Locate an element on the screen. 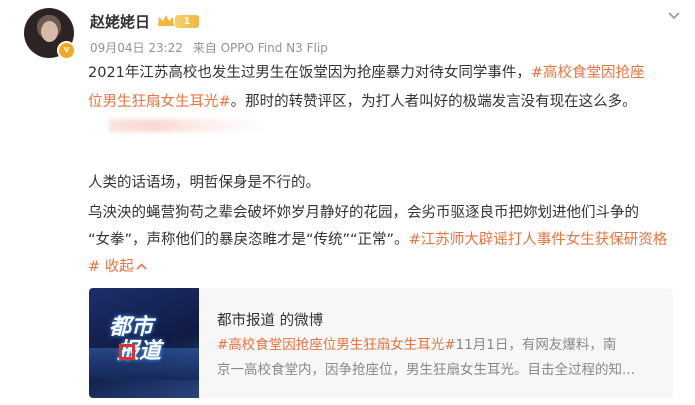  blurred-text is located at coordinates (186, 125).